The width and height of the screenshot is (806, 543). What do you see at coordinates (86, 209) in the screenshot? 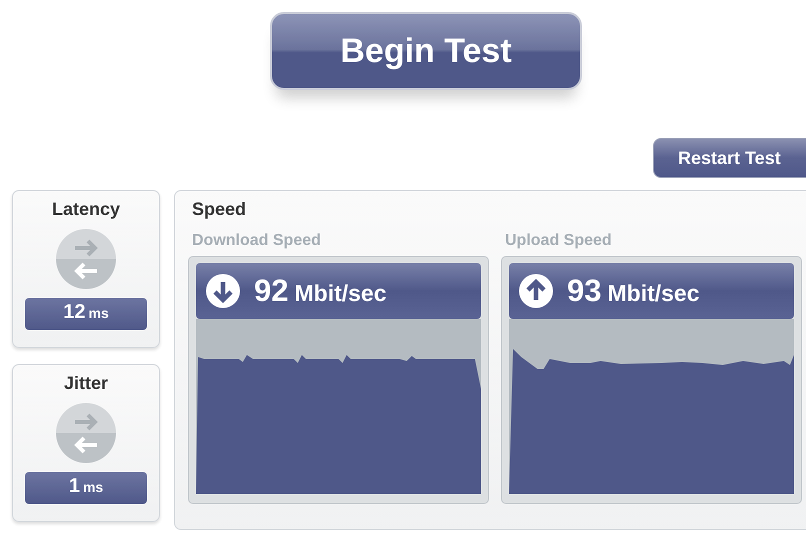
I see `metric-label: Latency` at bounding box center [86, 209].